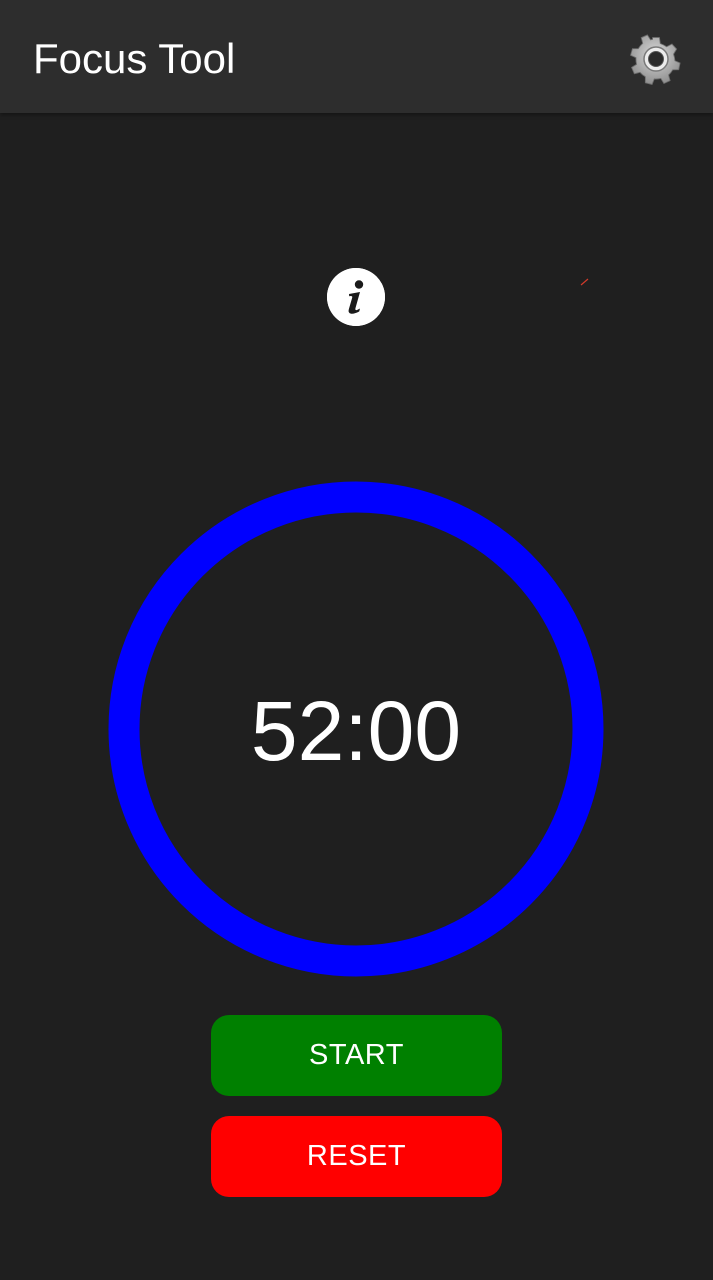 This screenshot has width=713, height=1280. What do you see at coordinates (356, 56) in the screenshot?
I see `app-toolbar: Focus Tool` at bounding box center [356, 56].